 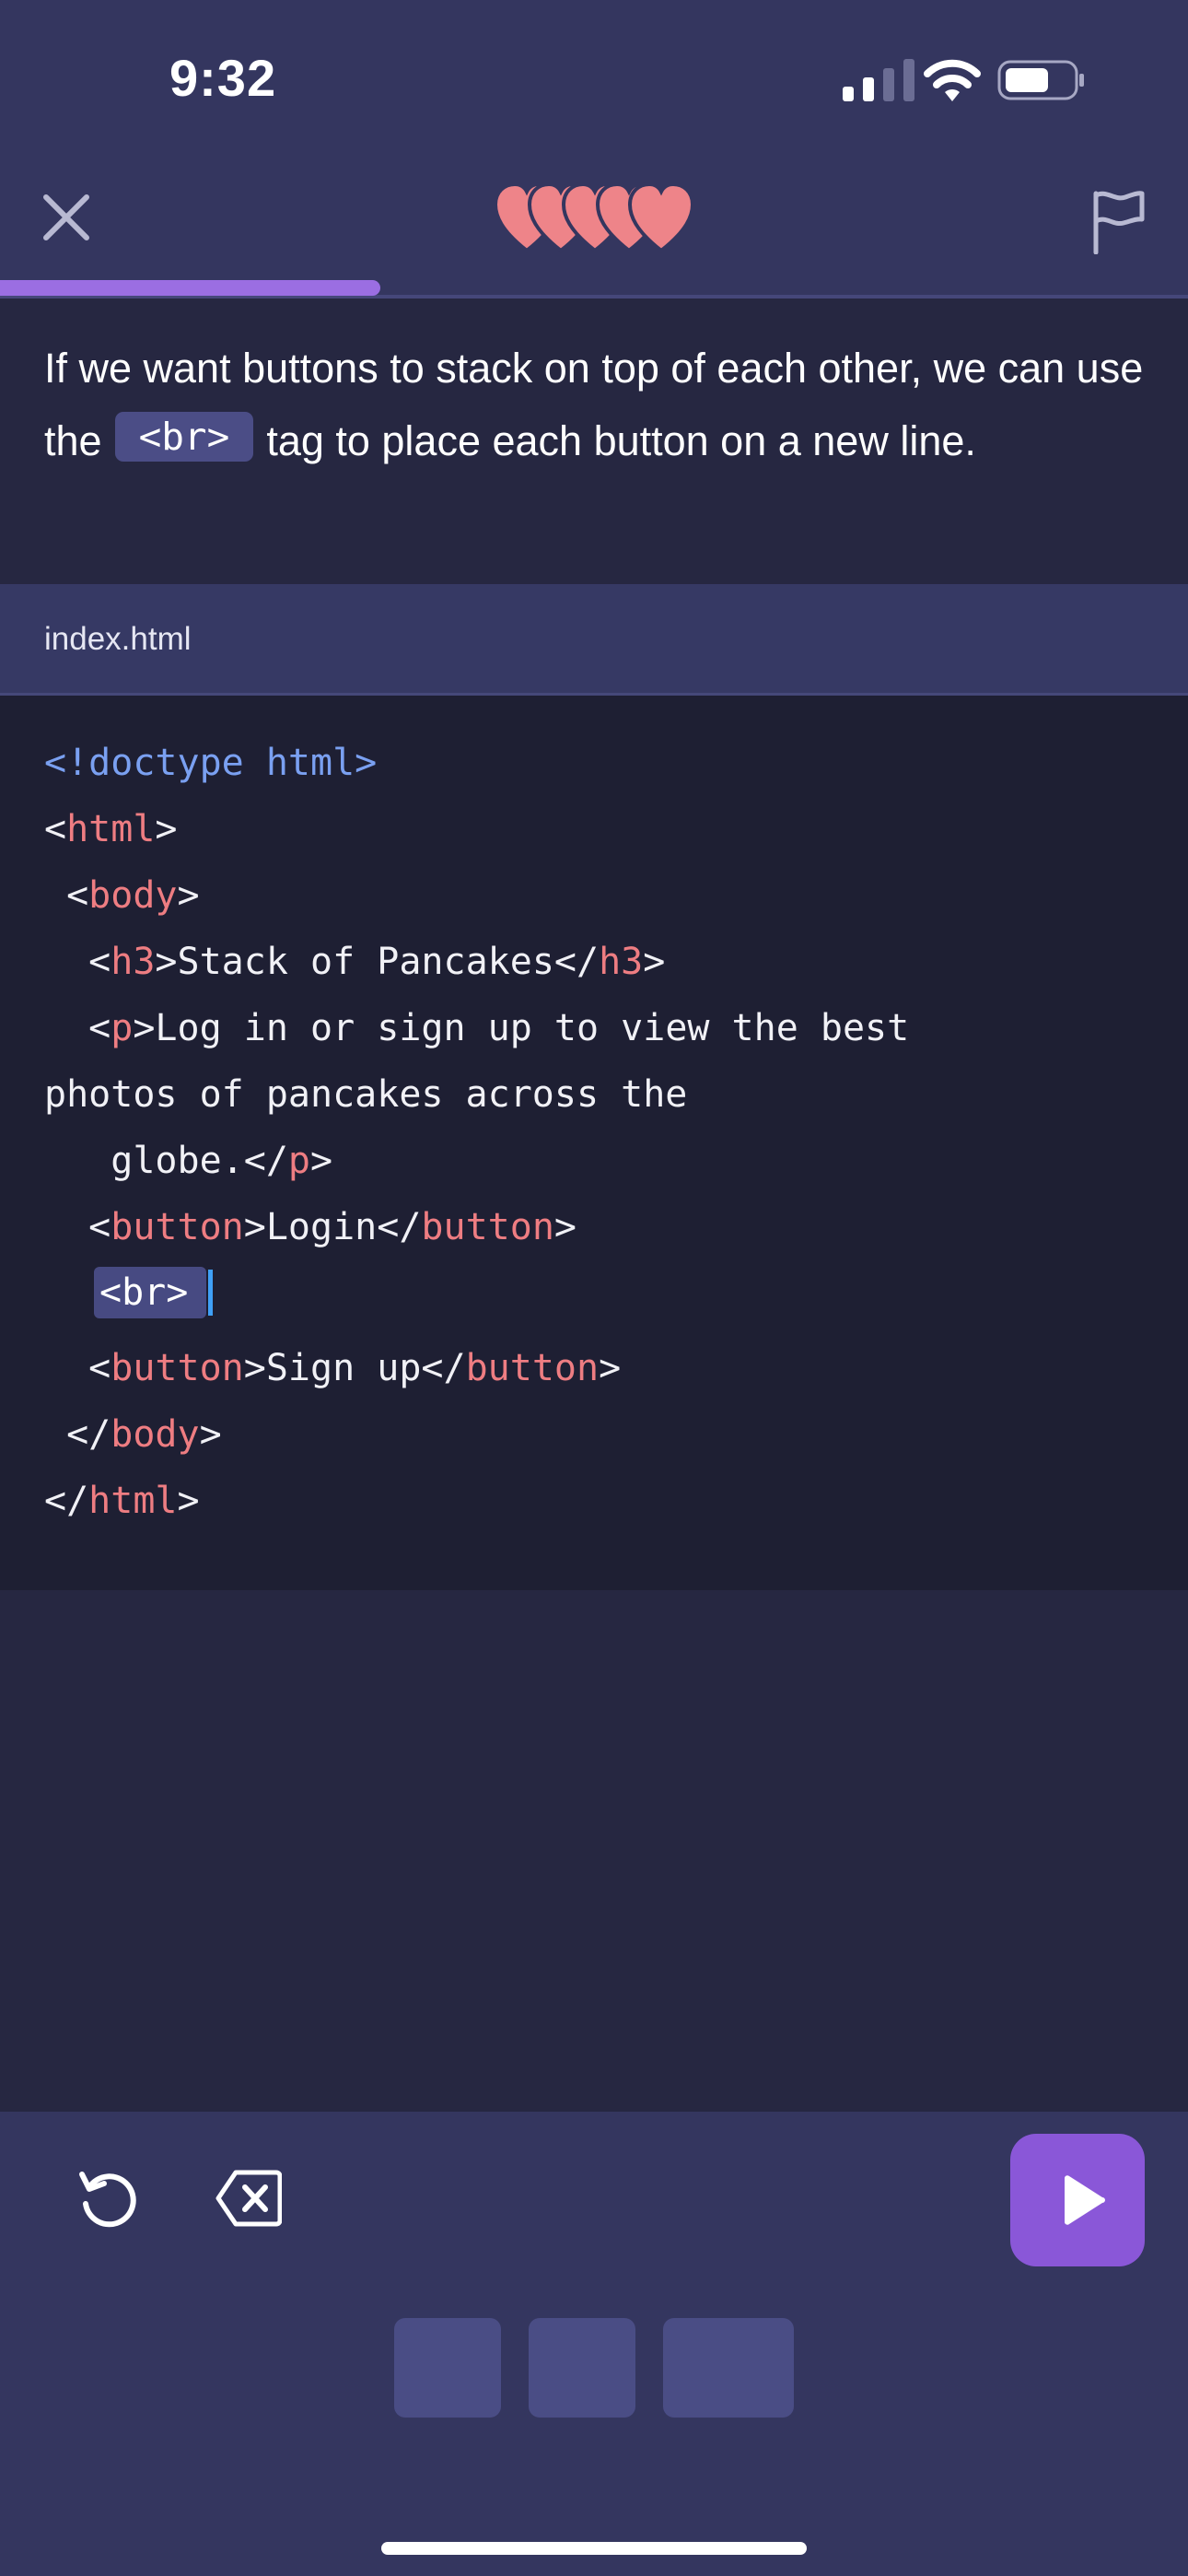 I want to click on code-line: <body>, so click(x=122, y=895).